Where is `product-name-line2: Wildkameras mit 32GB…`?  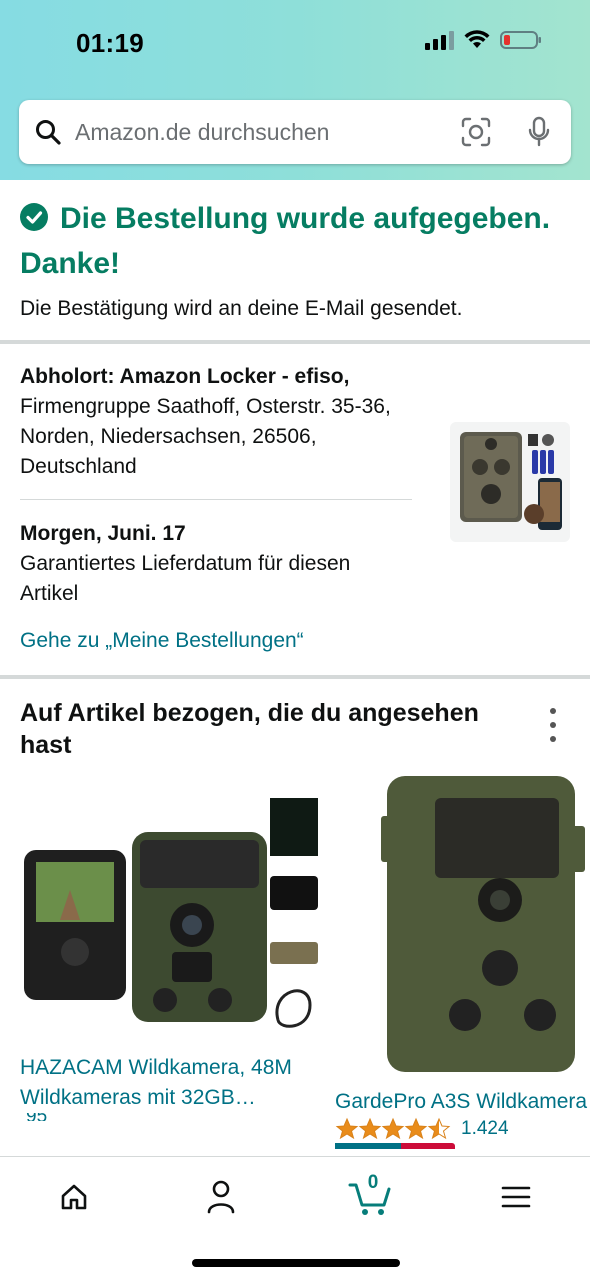 product-name-line2: Wildkameras mit 32GB… is located at coordinates (172, 1098).